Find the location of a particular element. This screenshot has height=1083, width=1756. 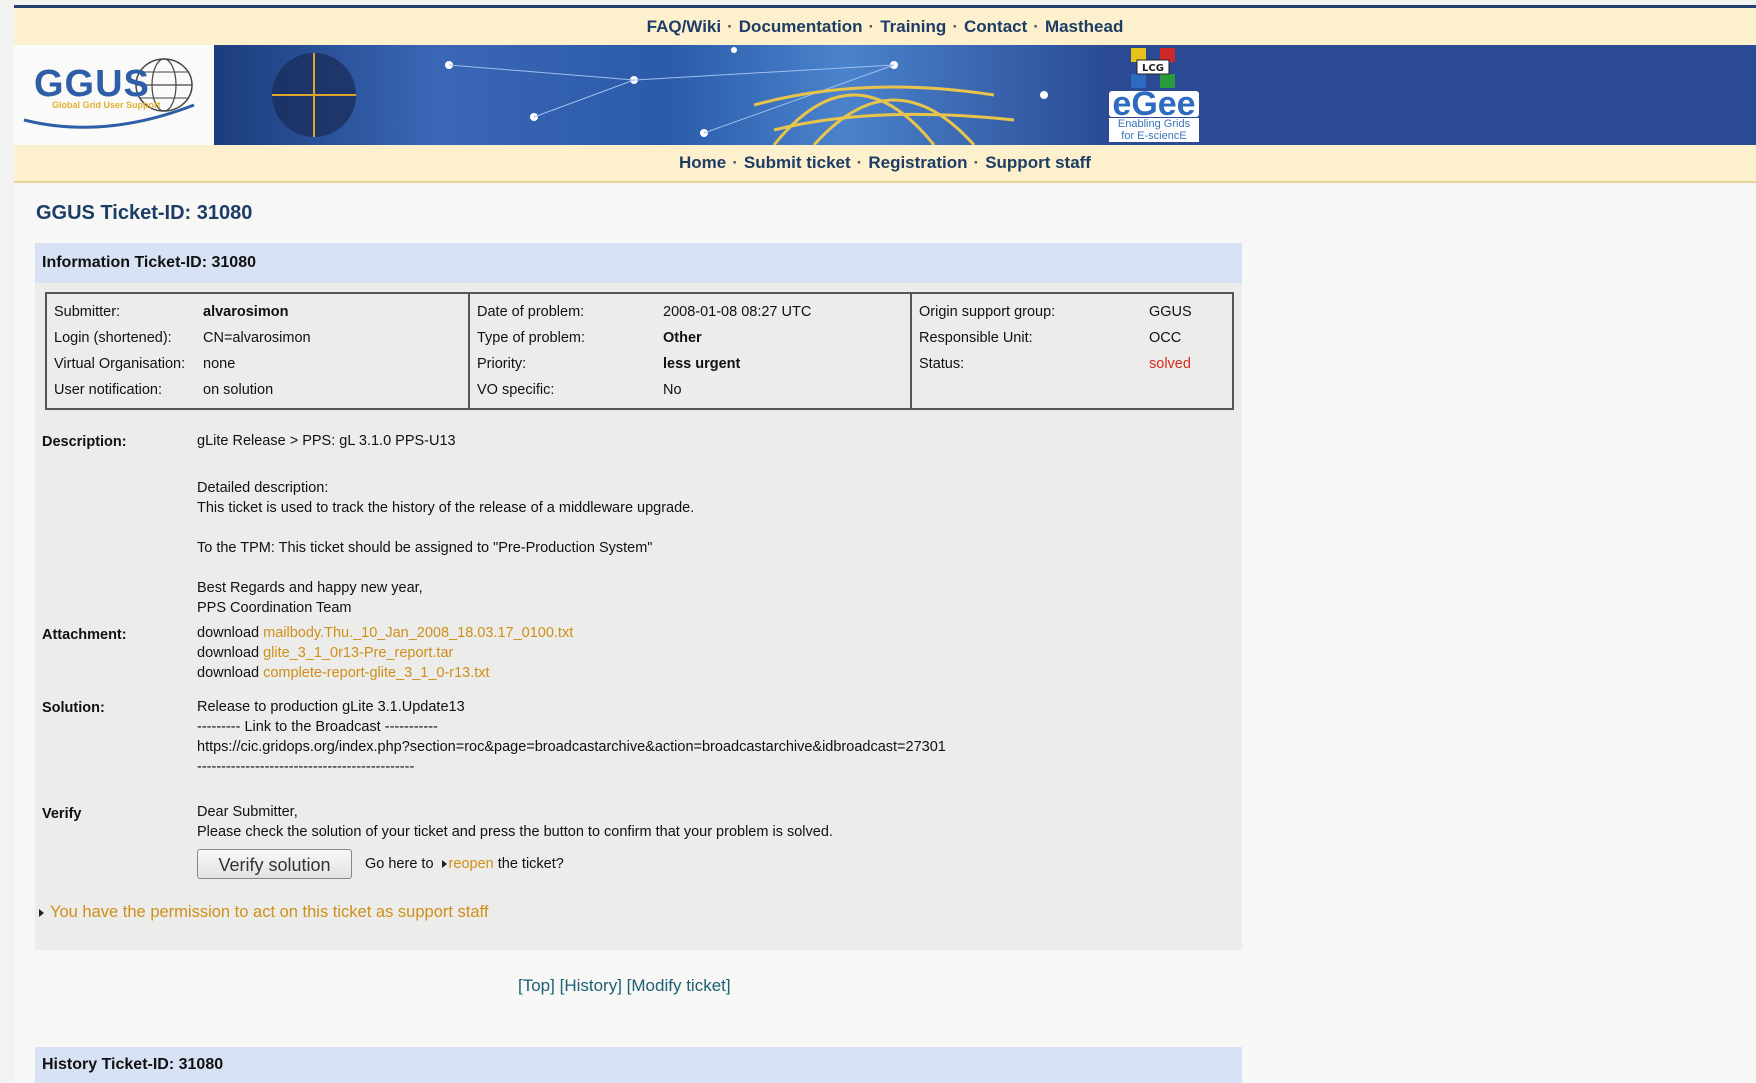

nav-masthead: Masthead is located at coordinates (1084, 26).